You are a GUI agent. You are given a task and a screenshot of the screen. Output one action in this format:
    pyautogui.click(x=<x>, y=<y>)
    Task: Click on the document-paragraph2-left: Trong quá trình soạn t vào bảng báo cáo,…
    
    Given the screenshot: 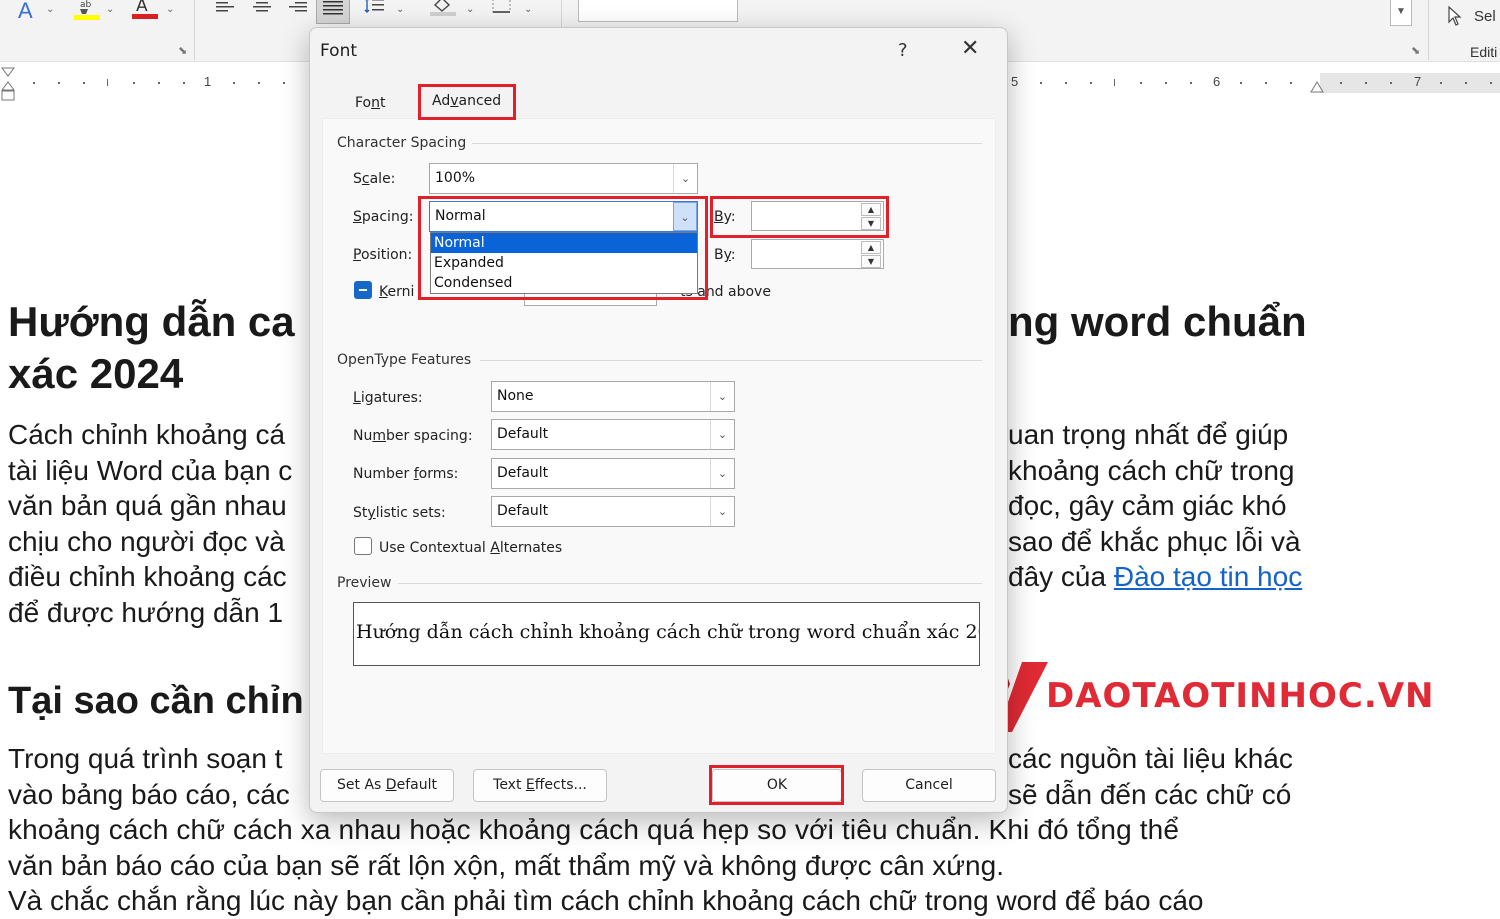 What is the action you would take?
    pyautogui.click(x=149, y=776)
    